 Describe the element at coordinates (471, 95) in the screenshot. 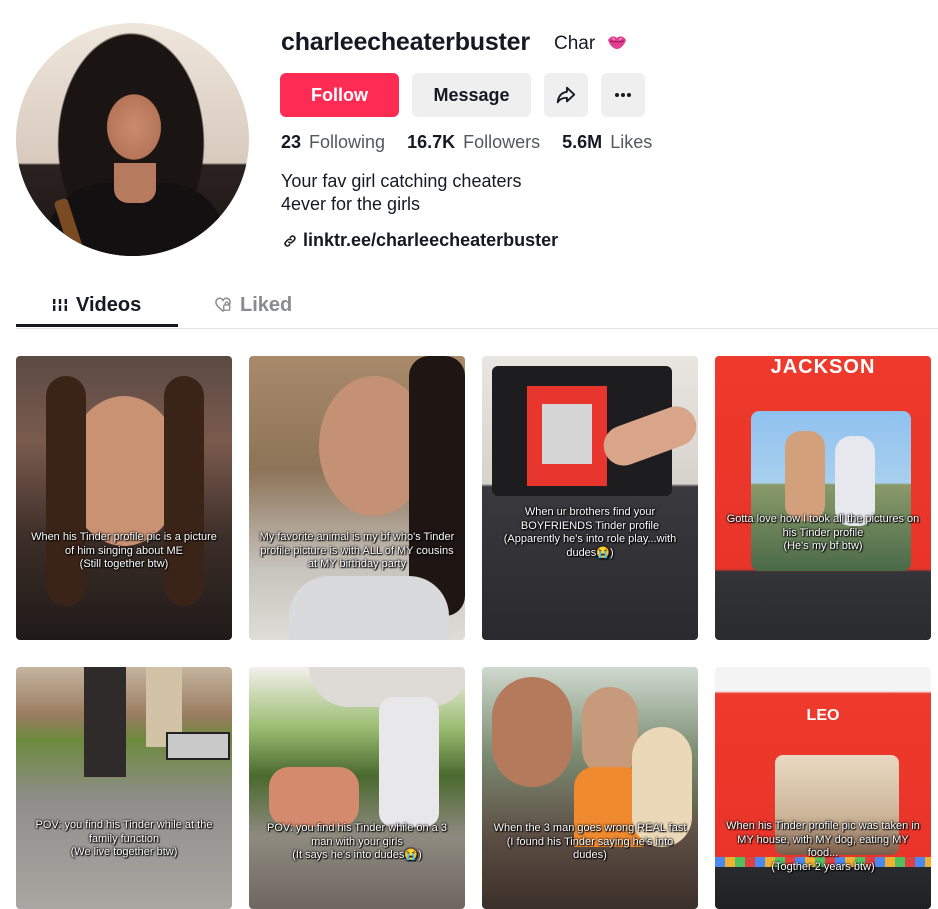

I see `message-button: Message` at that location.